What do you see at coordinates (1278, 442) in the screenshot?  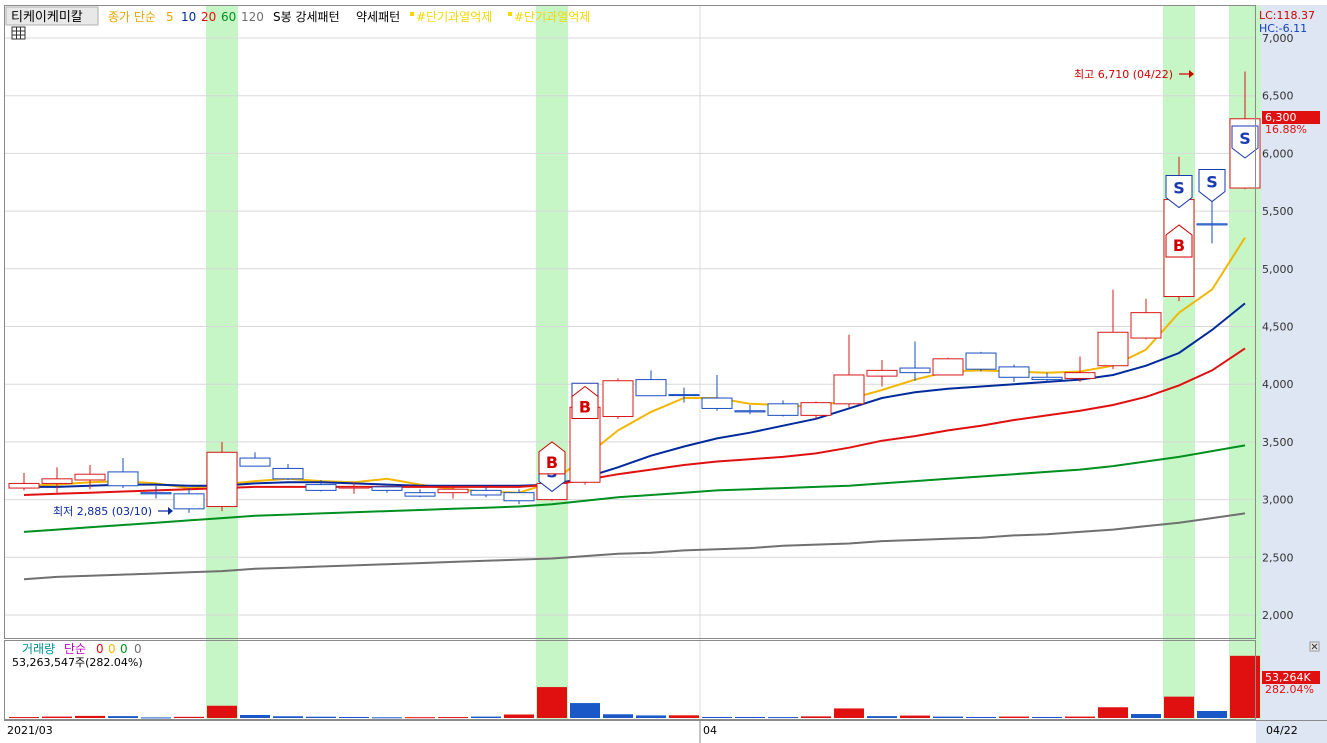 I see `y-tick-label: 3,500` at bounding box center [1278, 442].